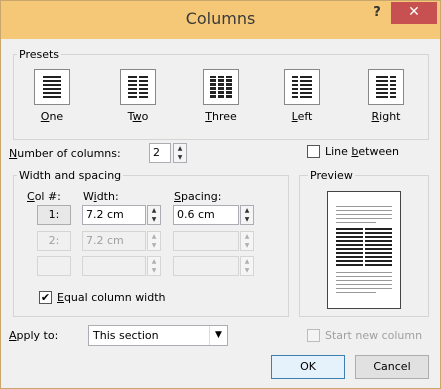  I want to click on preset-right-column-icon, so click(386, 87).